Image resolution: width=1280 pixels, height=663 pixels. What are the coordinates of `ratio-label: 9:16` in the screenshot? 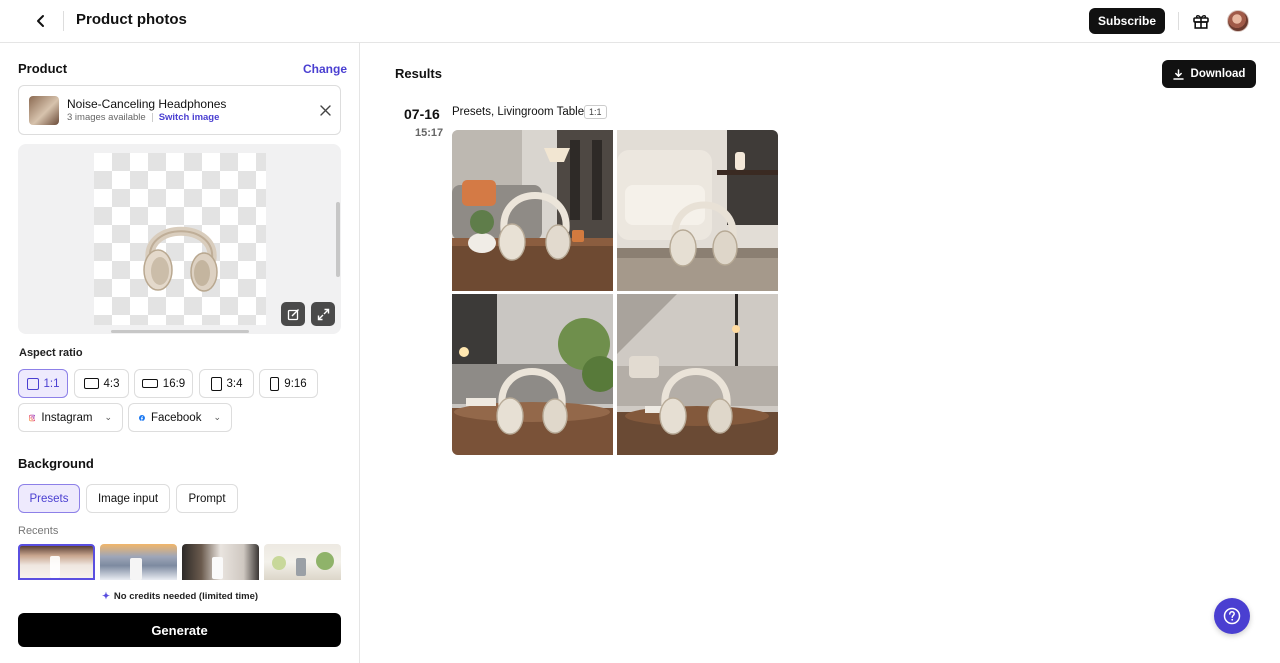 It's located at (295, 383).